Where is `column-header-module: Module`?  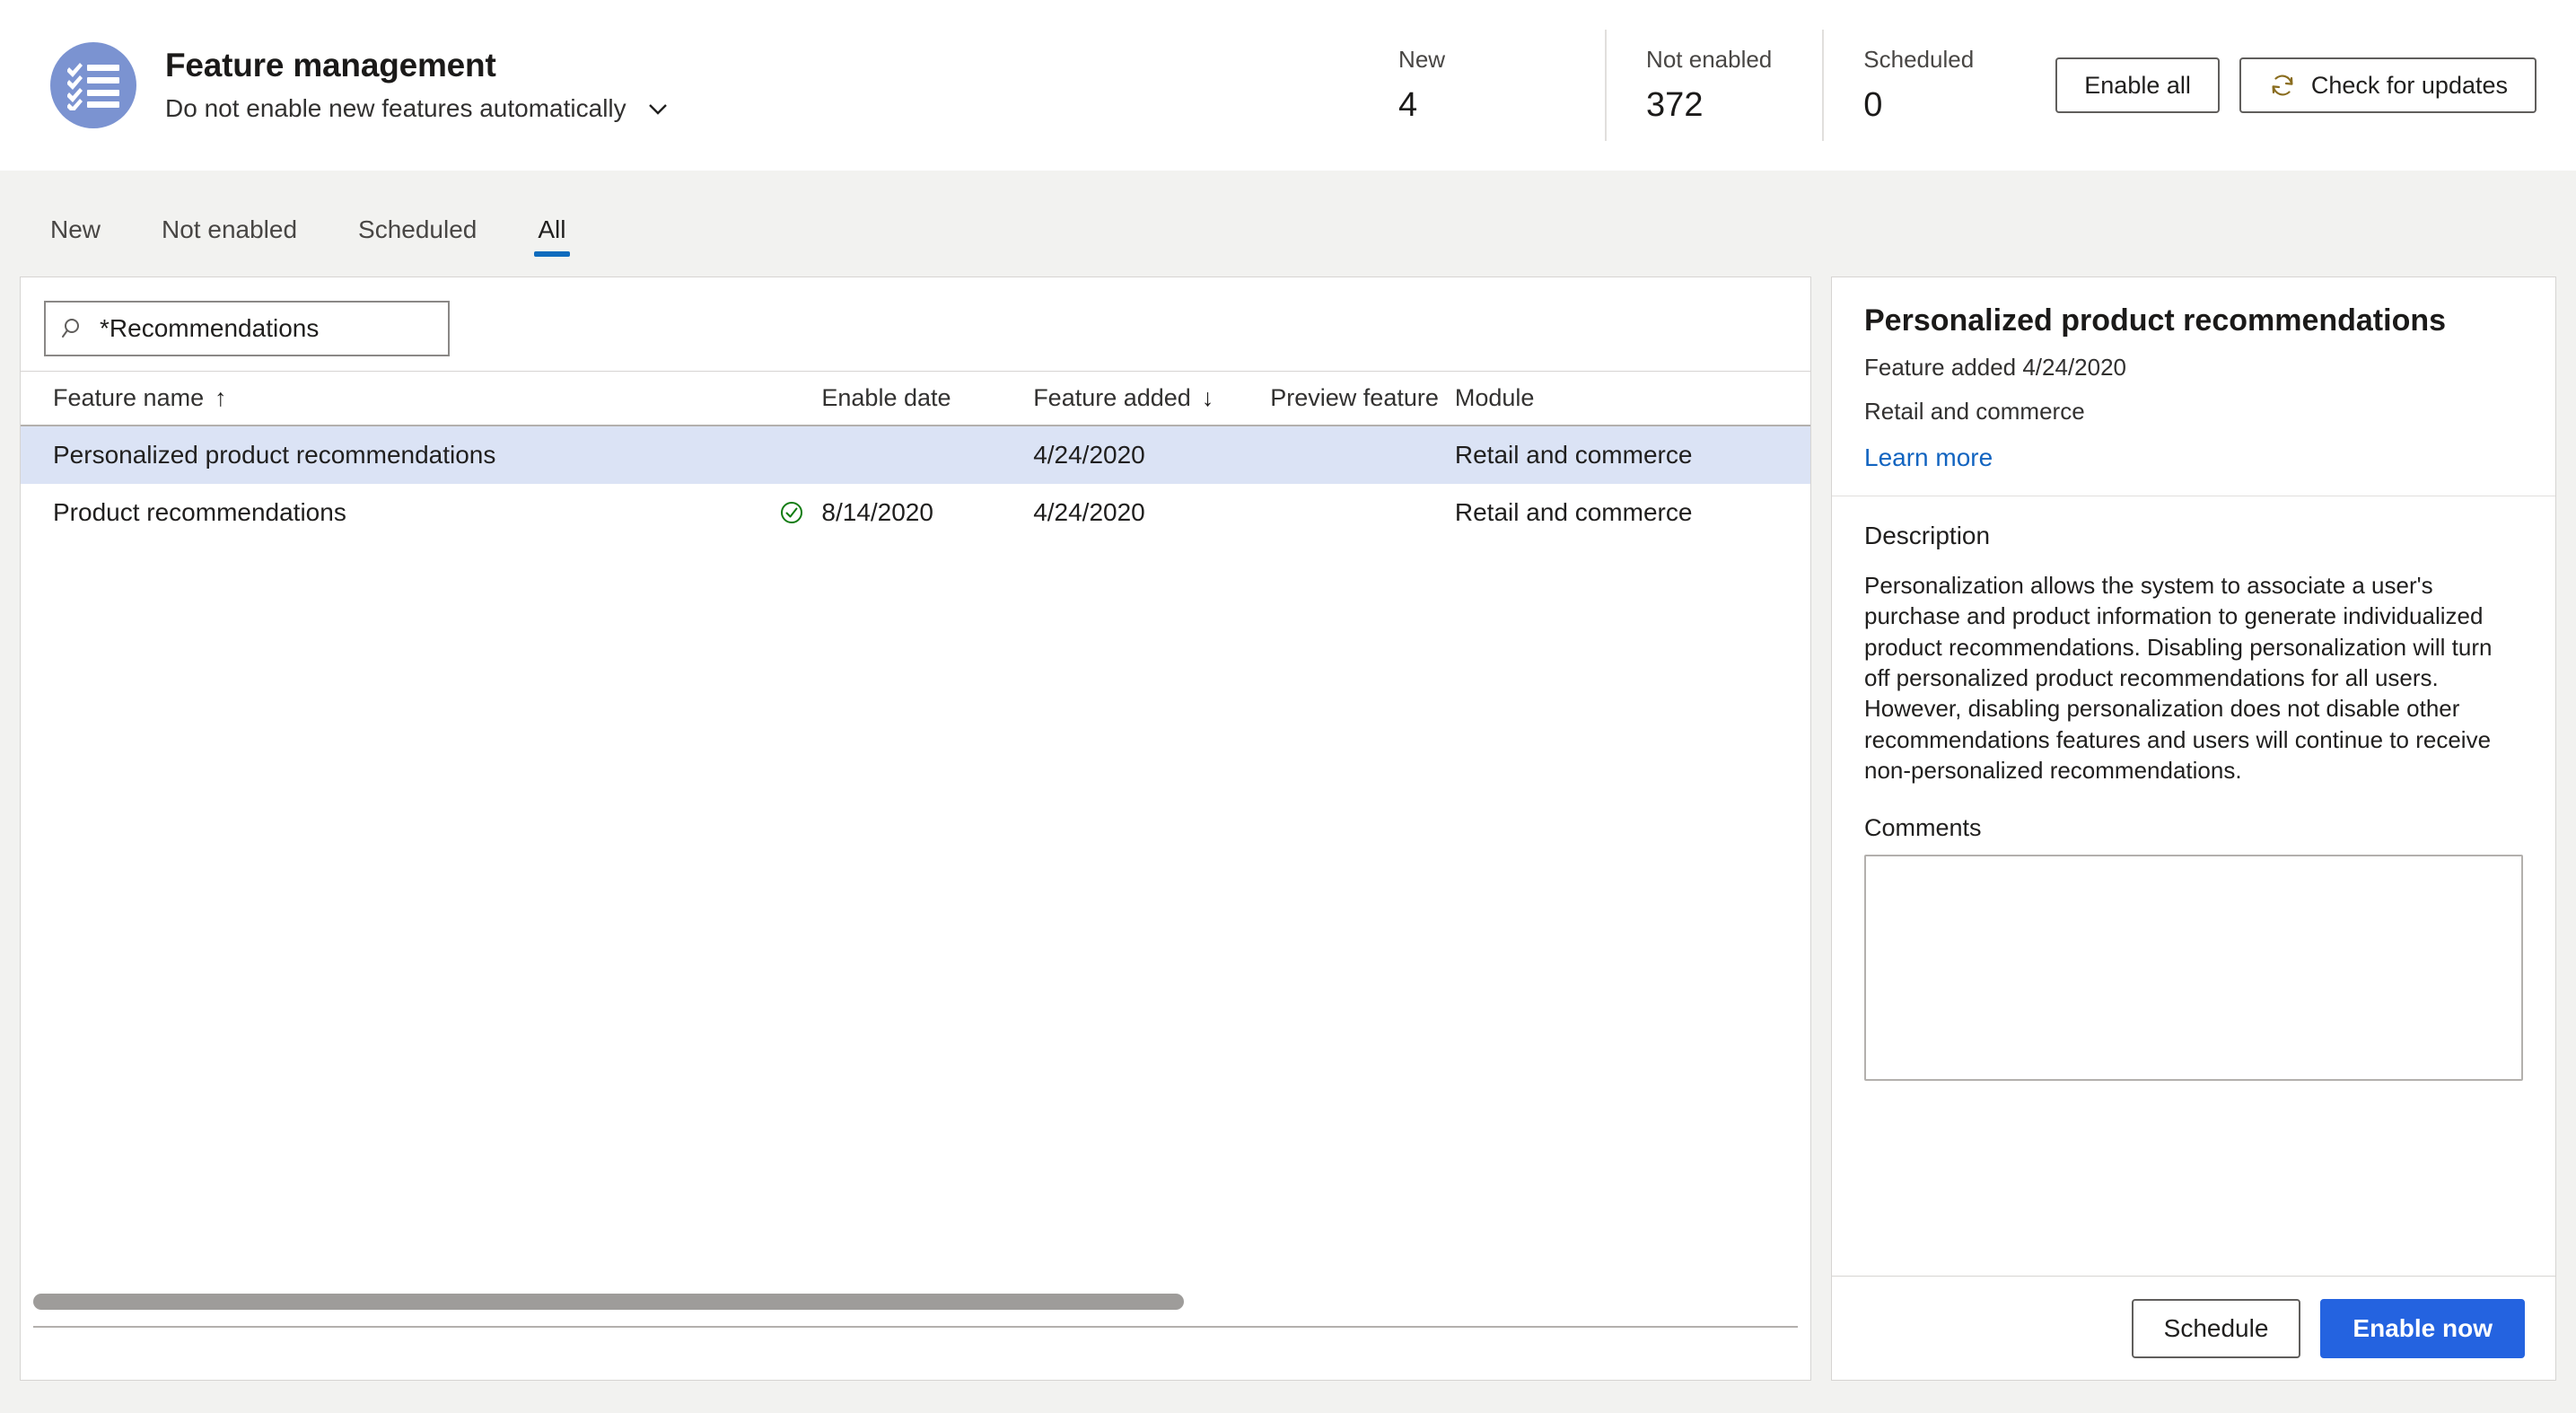 column-header-module: Module is located at coordinates (1632, 398).